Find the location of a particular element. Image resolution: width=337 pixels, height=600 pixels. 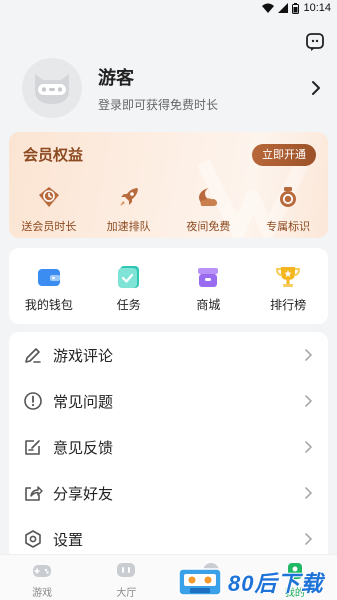

share-icon is located at coordinates (34, 493).